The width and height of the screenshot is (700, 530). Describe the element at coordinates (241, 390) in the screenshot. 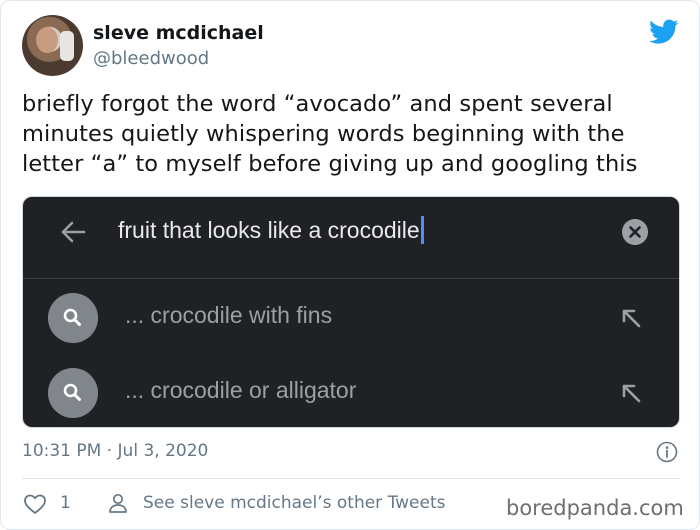

I see `suggestion-text: ... crocodile or alligator` at that location.